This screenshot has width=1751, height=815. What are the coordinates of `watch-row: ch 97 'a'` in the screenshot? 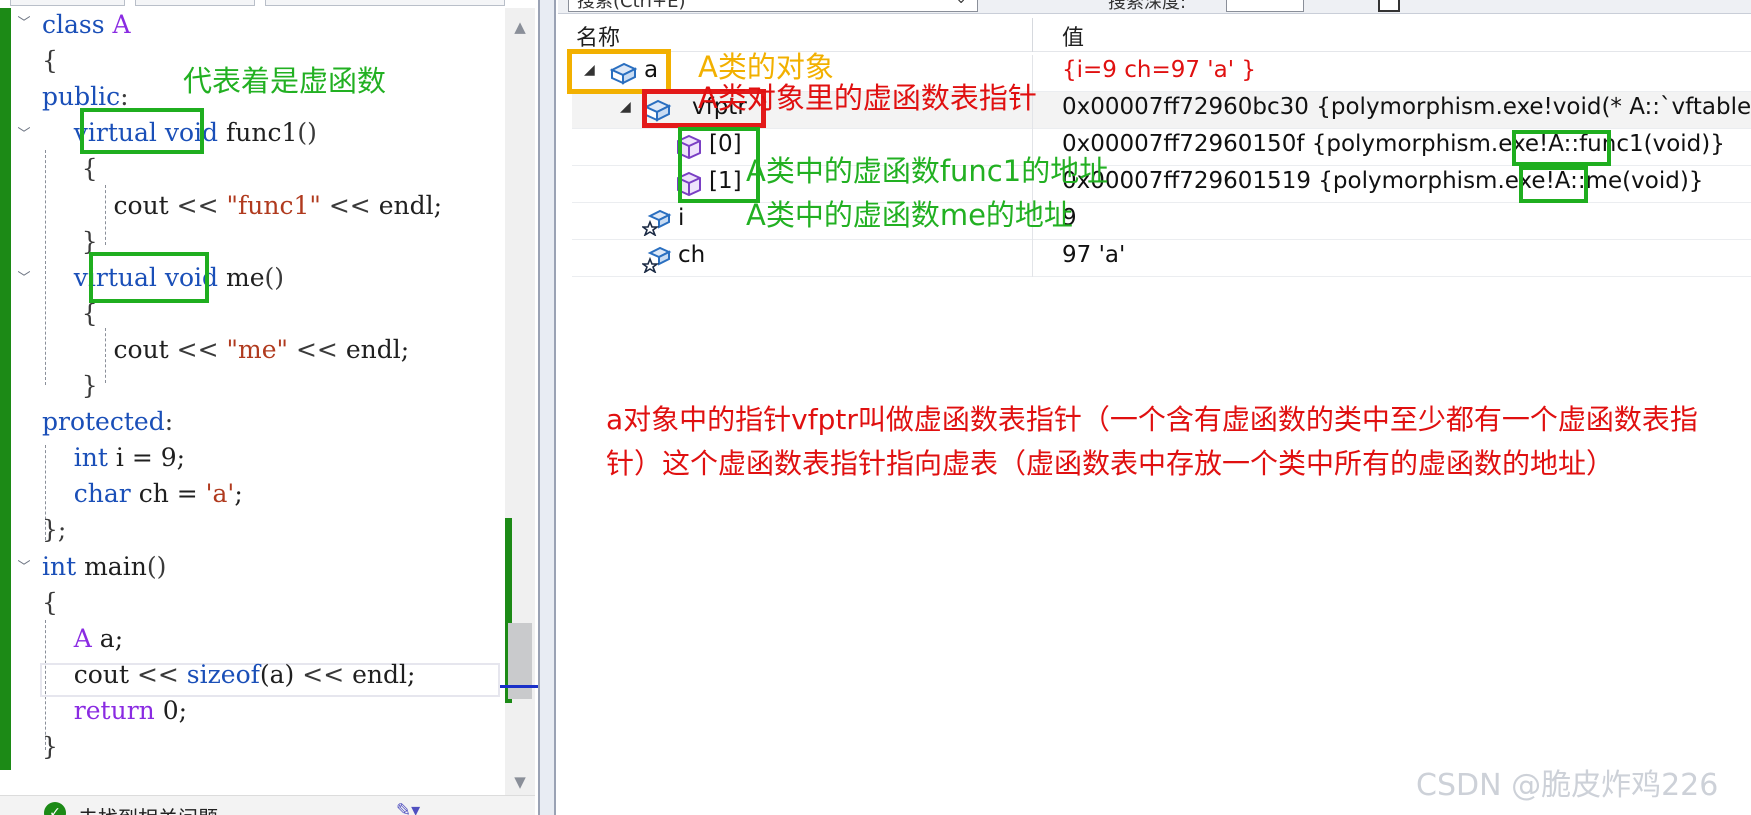 It's located at (1161, 258).